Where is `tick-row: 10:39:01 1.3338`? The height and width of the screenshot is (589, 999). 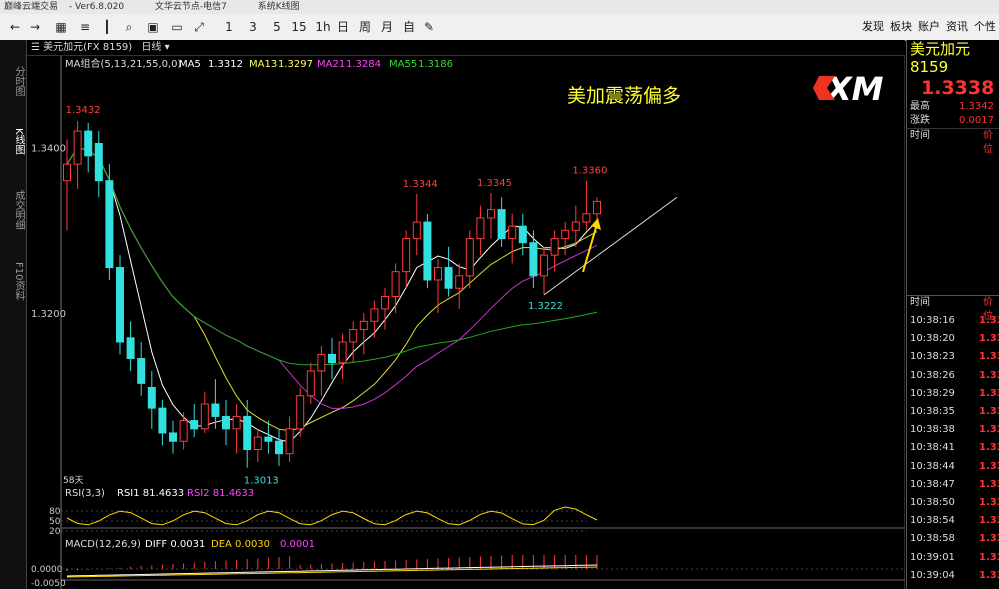
tick-row: 10:39:01 1.3338 is located at coordinates (954, 558).